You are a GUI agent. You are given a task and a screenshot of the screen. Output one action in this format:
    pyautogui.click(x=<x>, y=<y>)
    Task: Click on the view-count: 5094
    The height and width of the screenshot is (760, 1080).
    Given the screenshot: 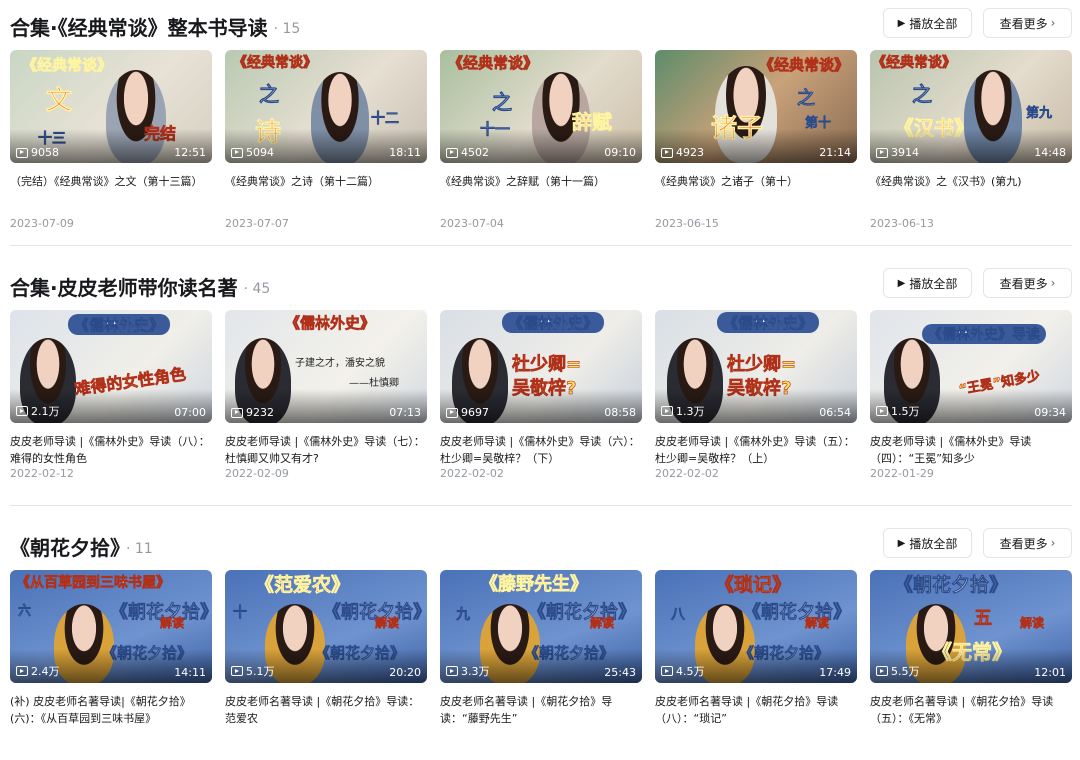 What is the action you would take?
    pyautogui.click(x=252, y=152)
    